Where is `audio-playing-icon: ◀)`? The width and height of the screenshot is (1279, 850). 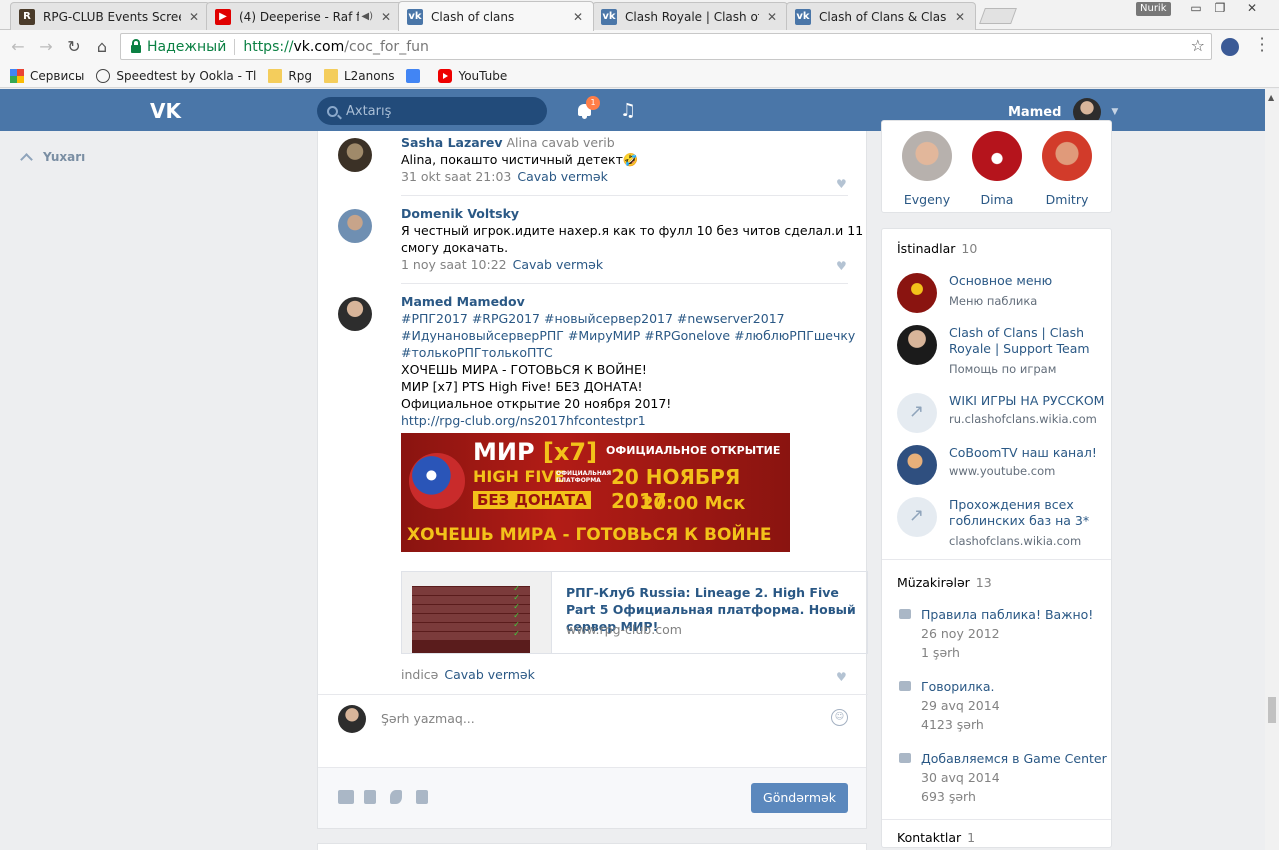 audio-playing-icon: ◀) is located at coordinates (367, 16).